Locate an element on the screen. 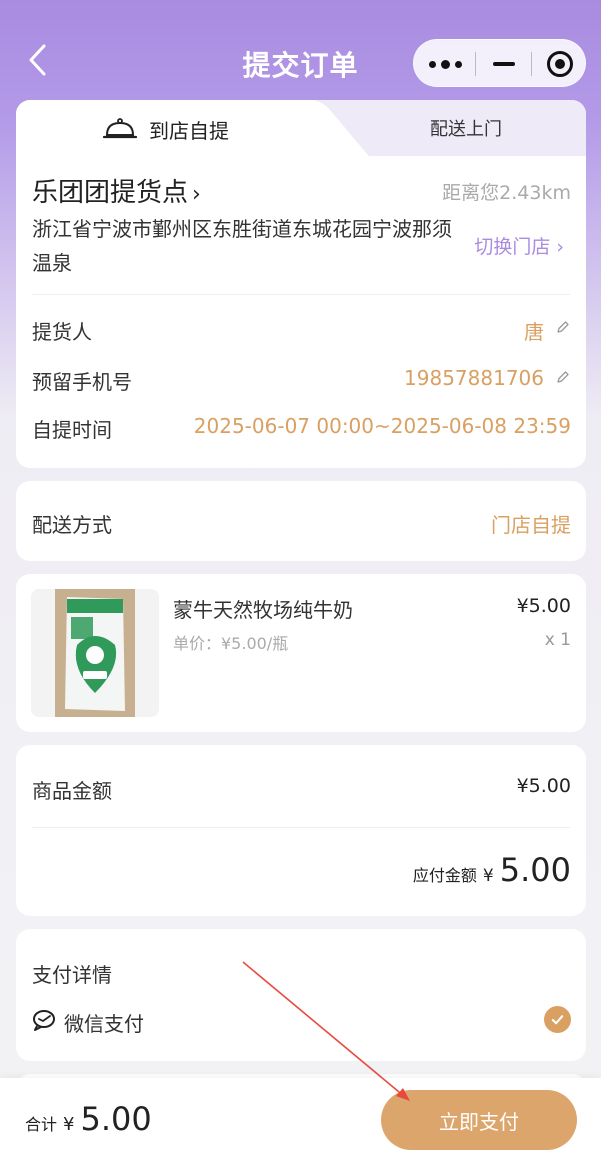  pickup-time-value: 2025-06-07 00:00~2025-06-08 23:59 is located at coordinates (382, 426).